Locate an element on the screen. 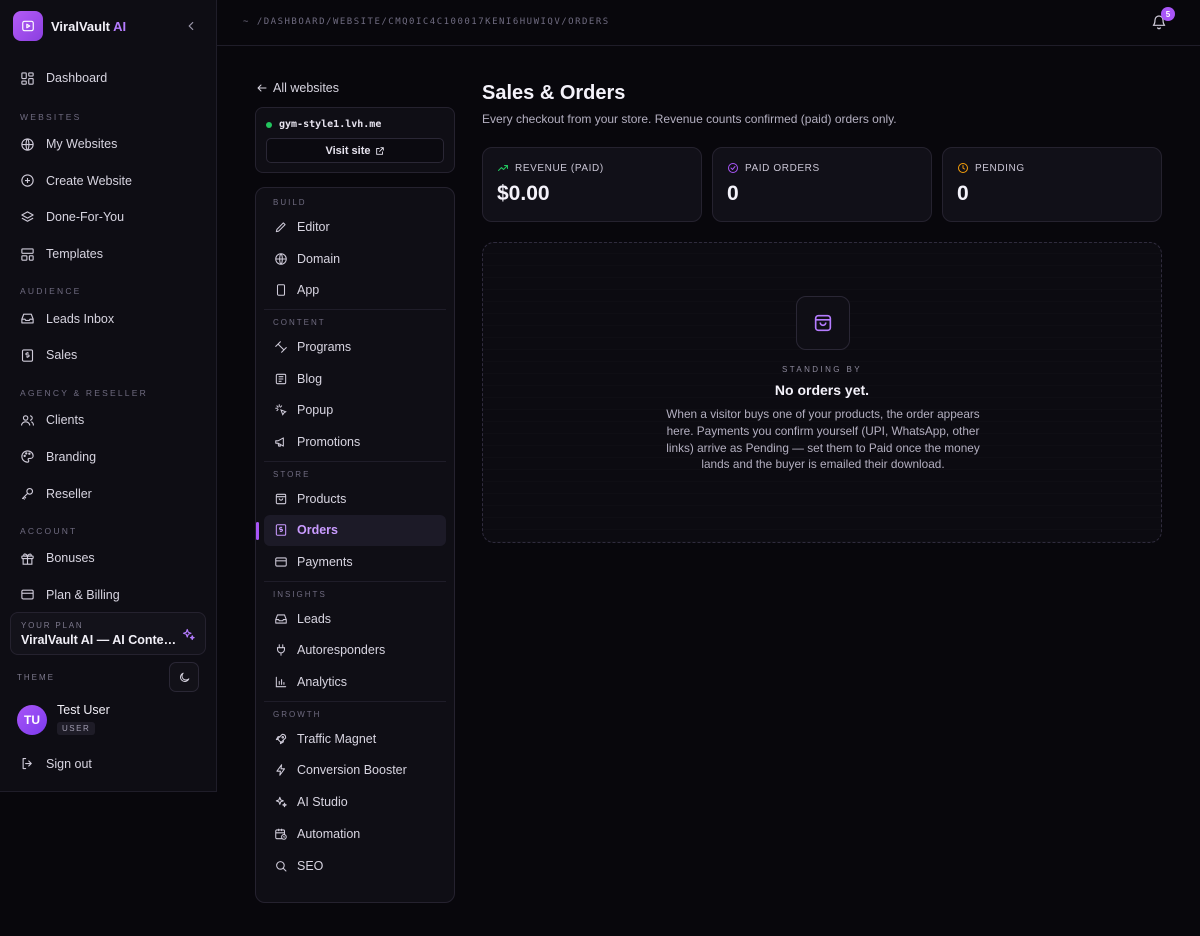  megaphone-icon is located at coordinates (279, 442).